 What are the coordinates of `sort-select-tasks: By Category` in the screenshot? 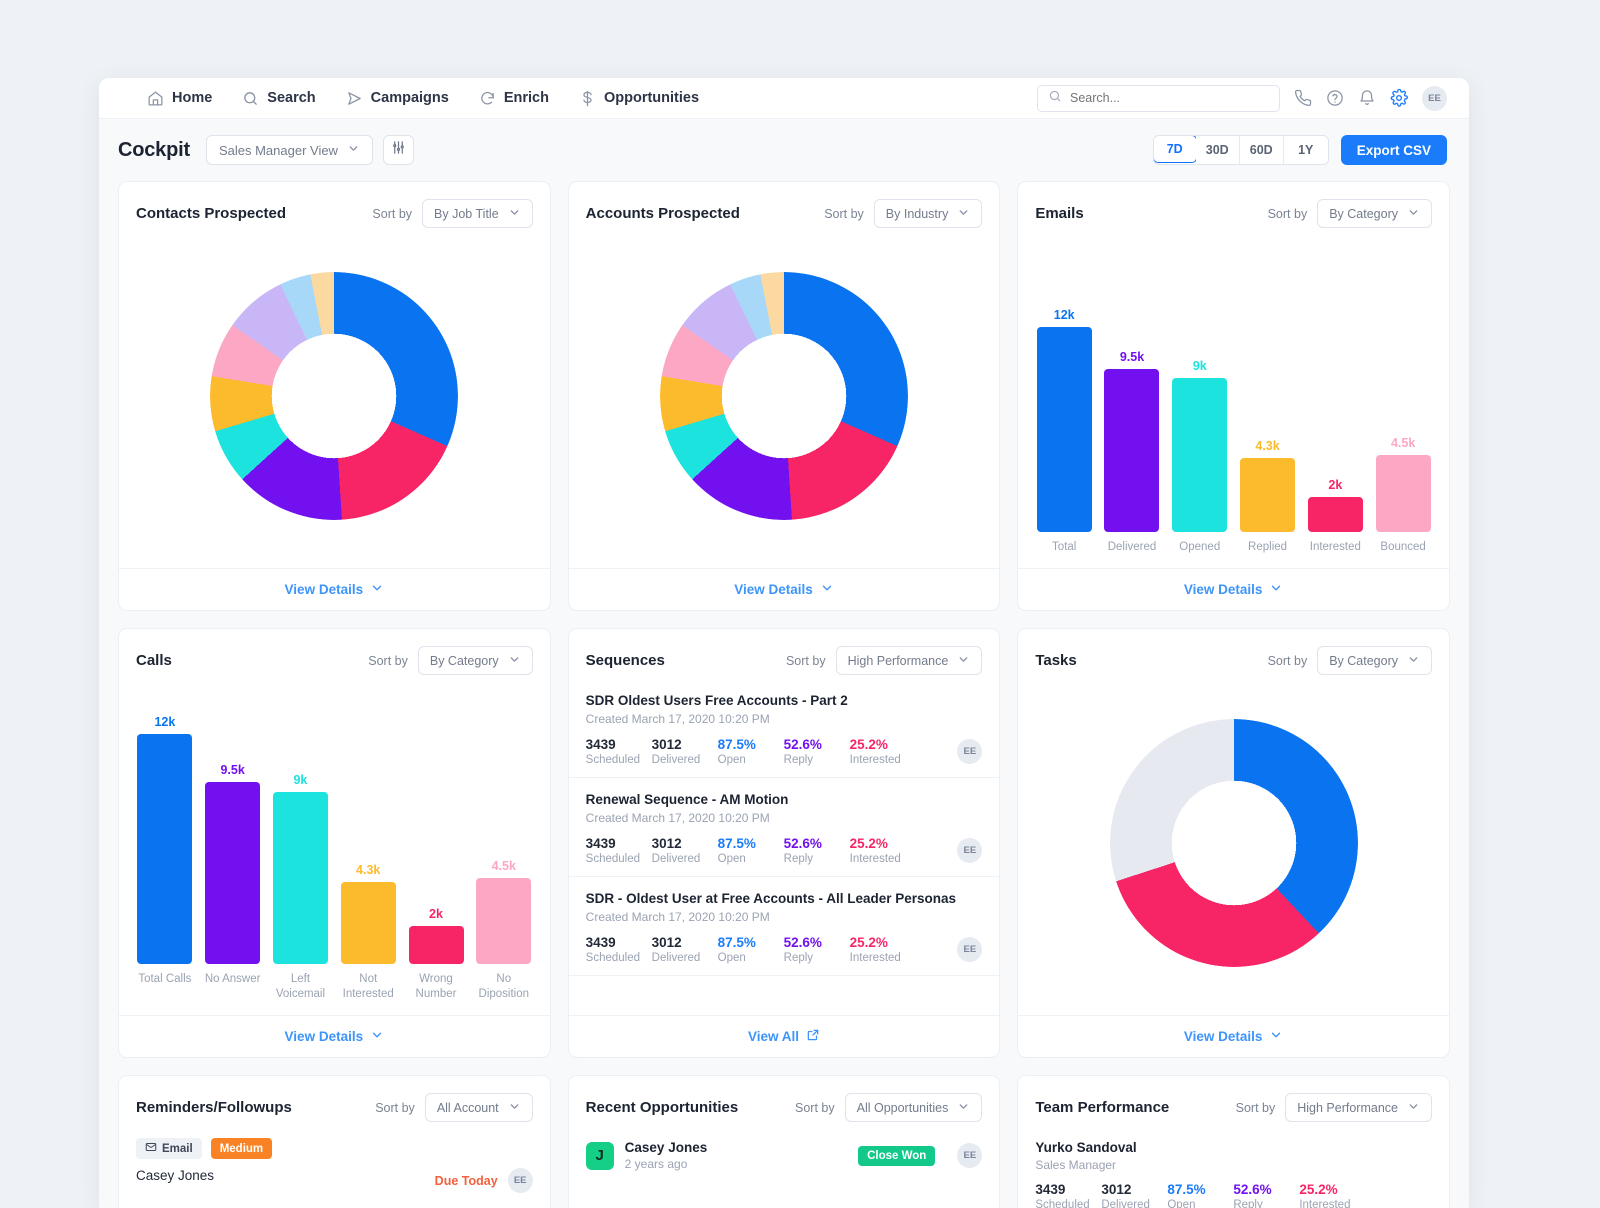 It's located at (1374, 660).